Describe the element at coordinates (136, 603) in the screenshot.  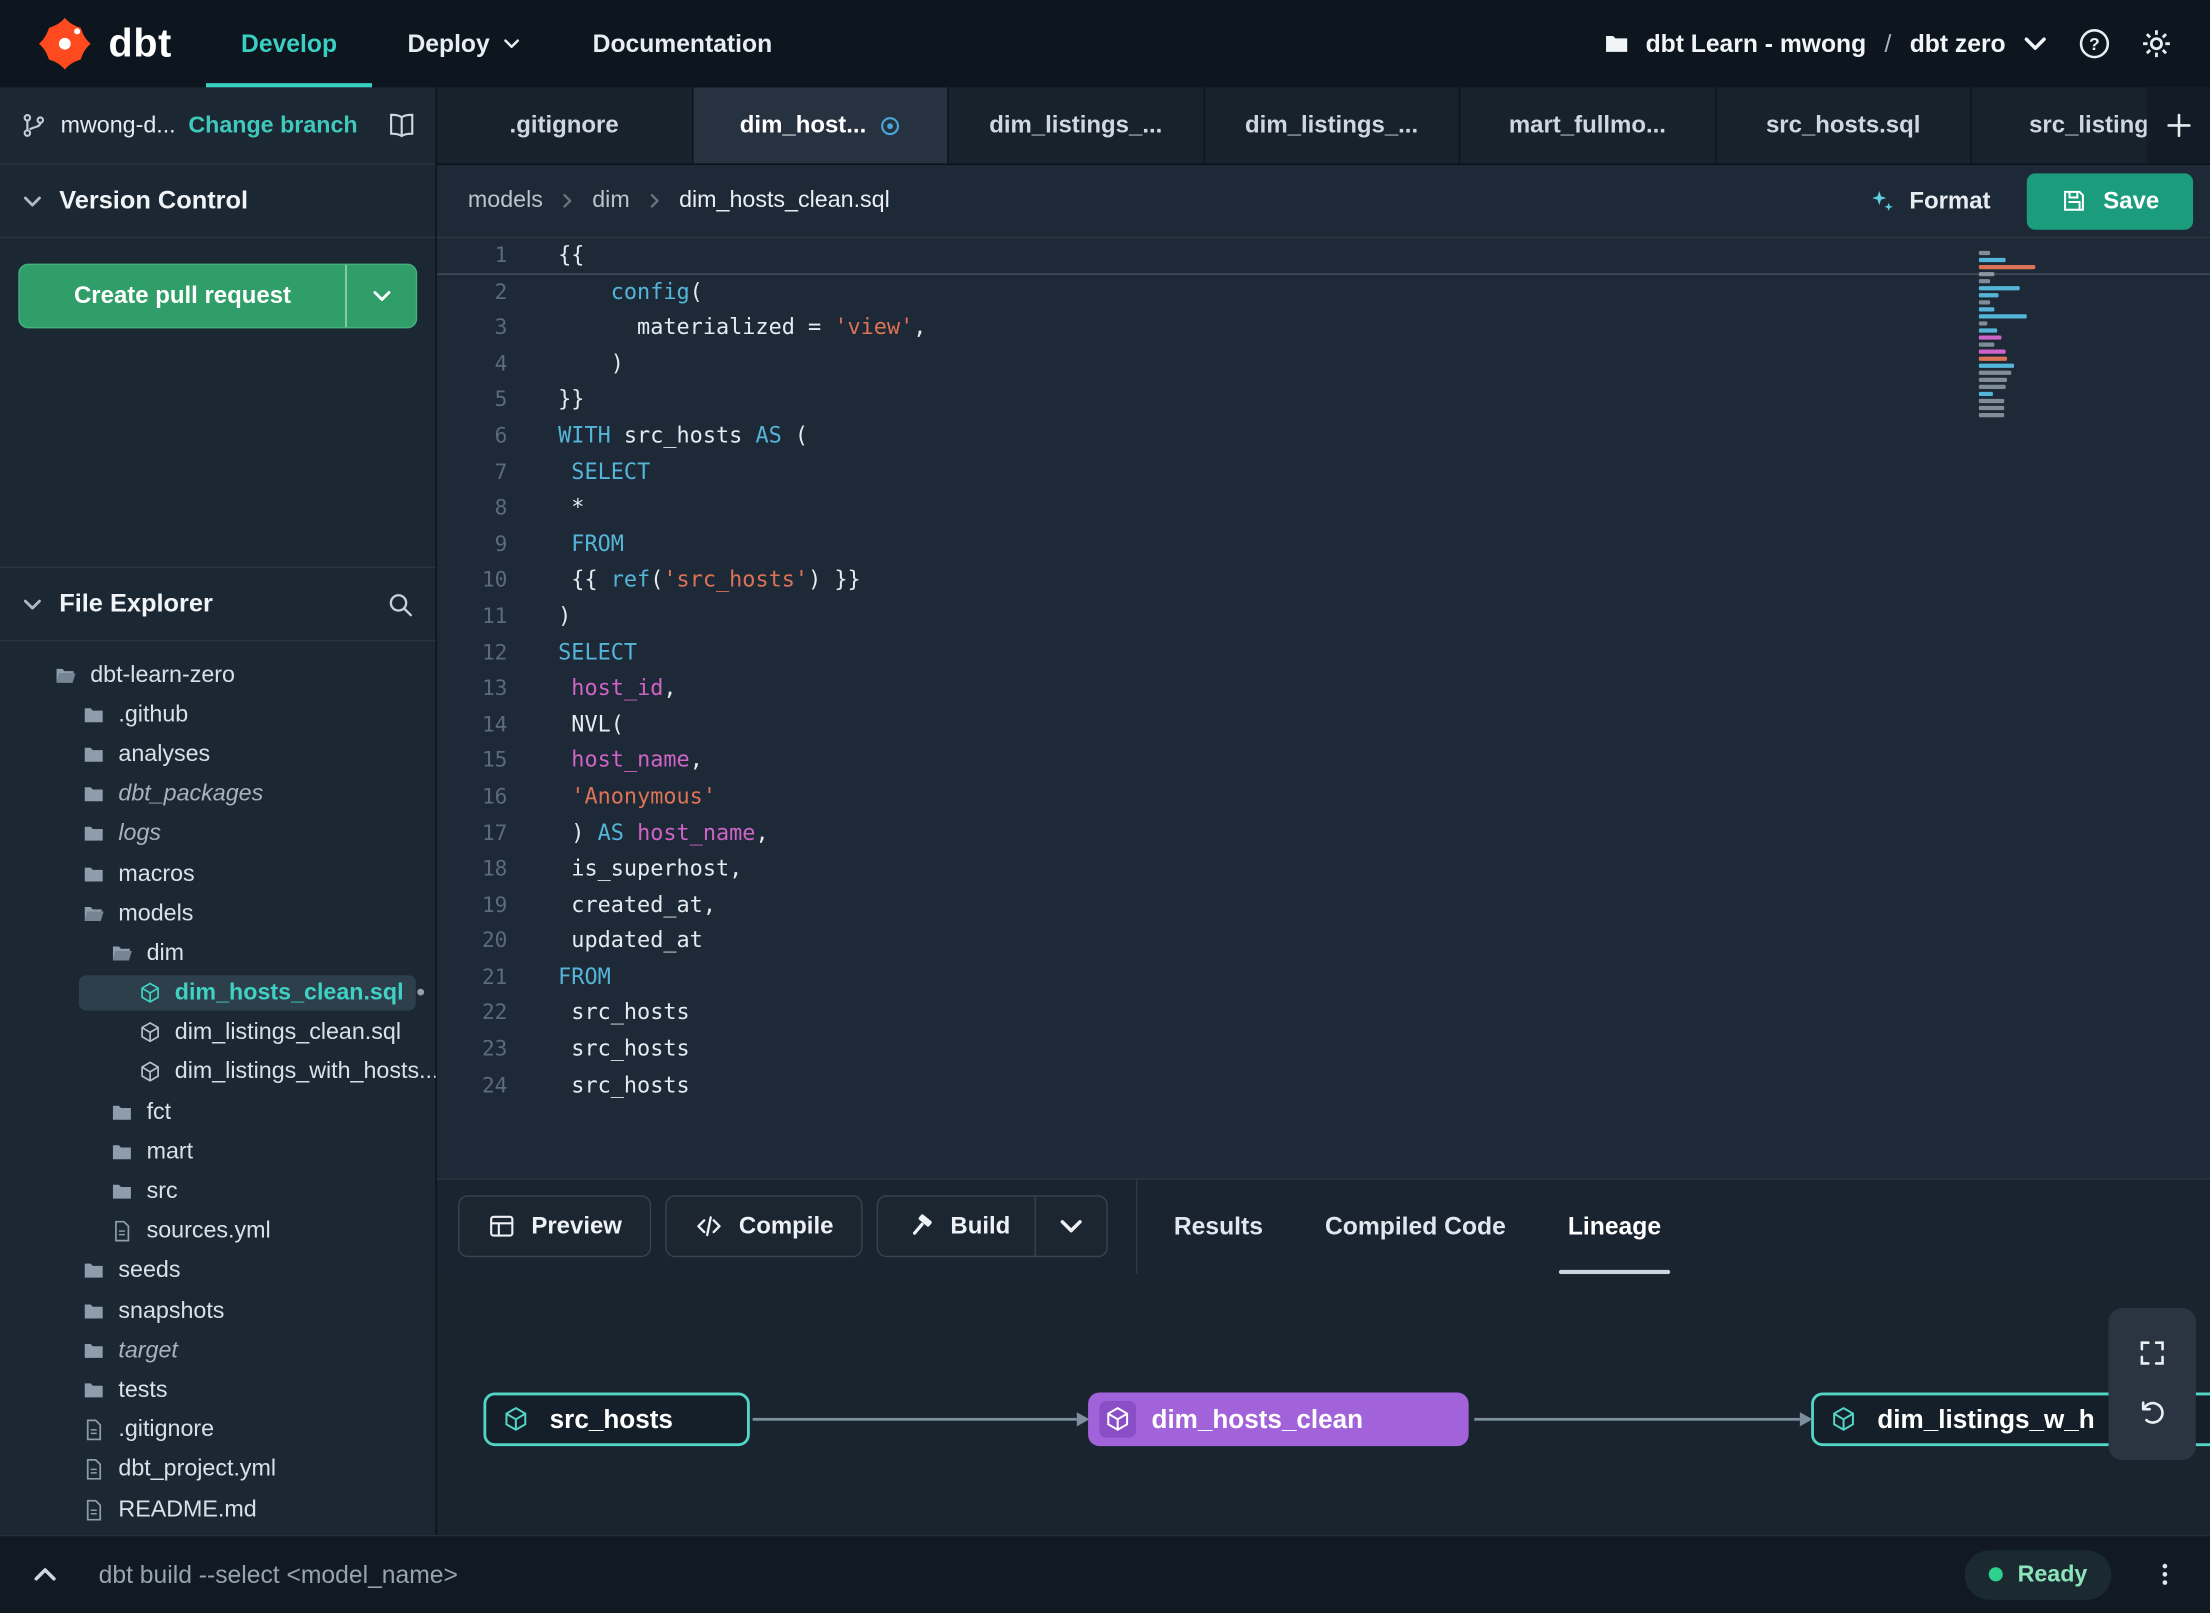
I see `file-explorer-title: File Explorer` at that location.